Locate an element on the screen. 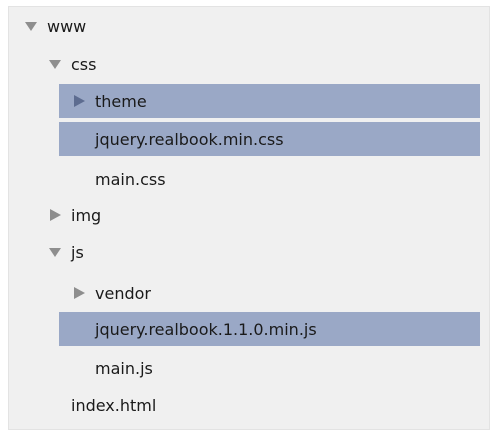 This screenshot has height=436, width=497. tree-item-jquery-realbook-min-css: jquery.realbook.min.css is located at coordinates (269, 139).